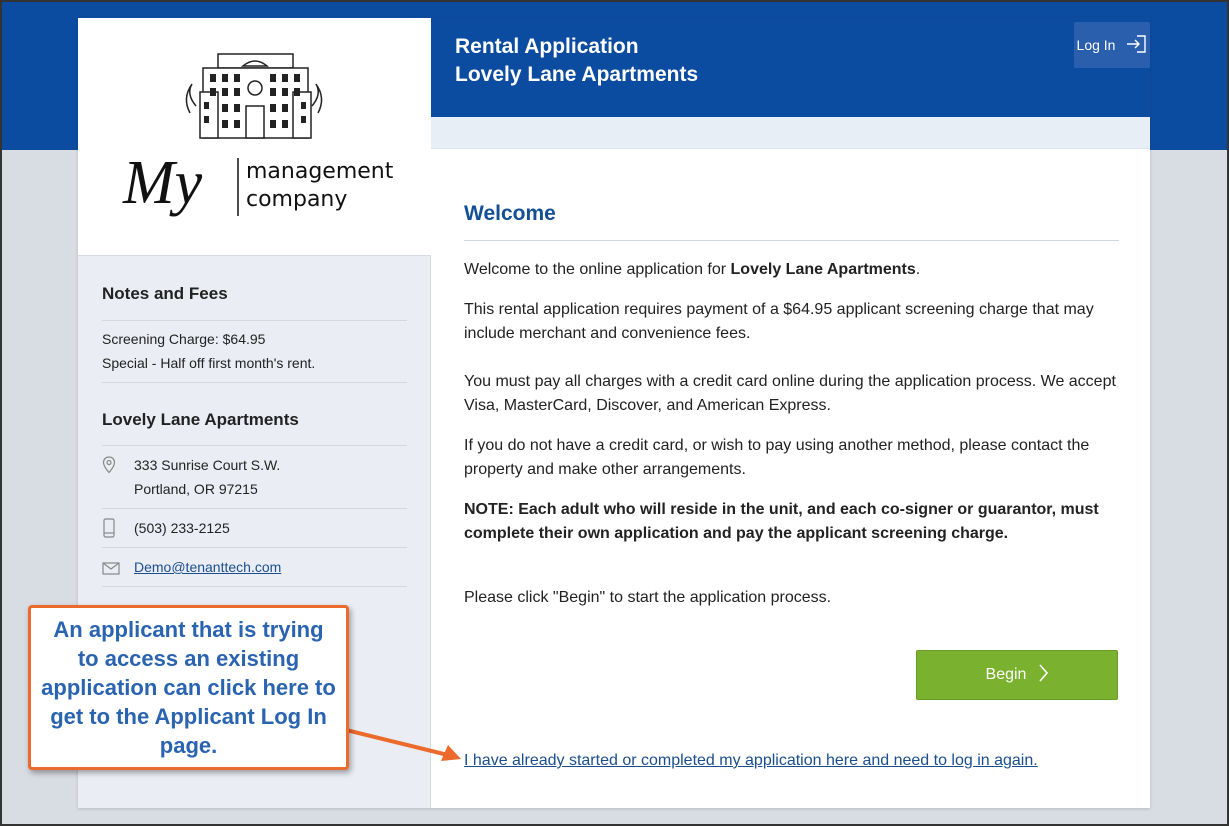 This screenshot has height=826, width=1229. I want to click on building-logo-icon: My management company, so click(258, 135).